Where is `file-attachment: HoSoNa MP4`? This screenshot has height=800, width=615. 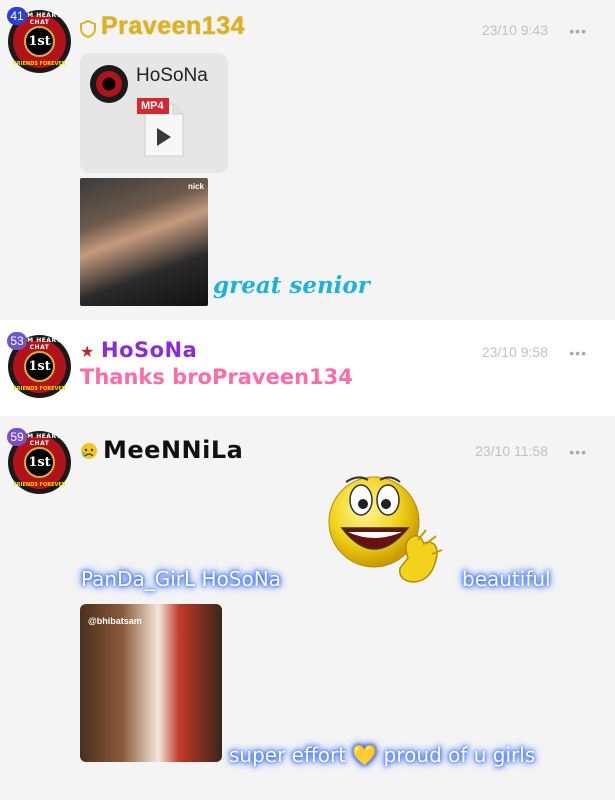 file-attachment: HoSoNa MP4 is located at coordinates (154, 113).